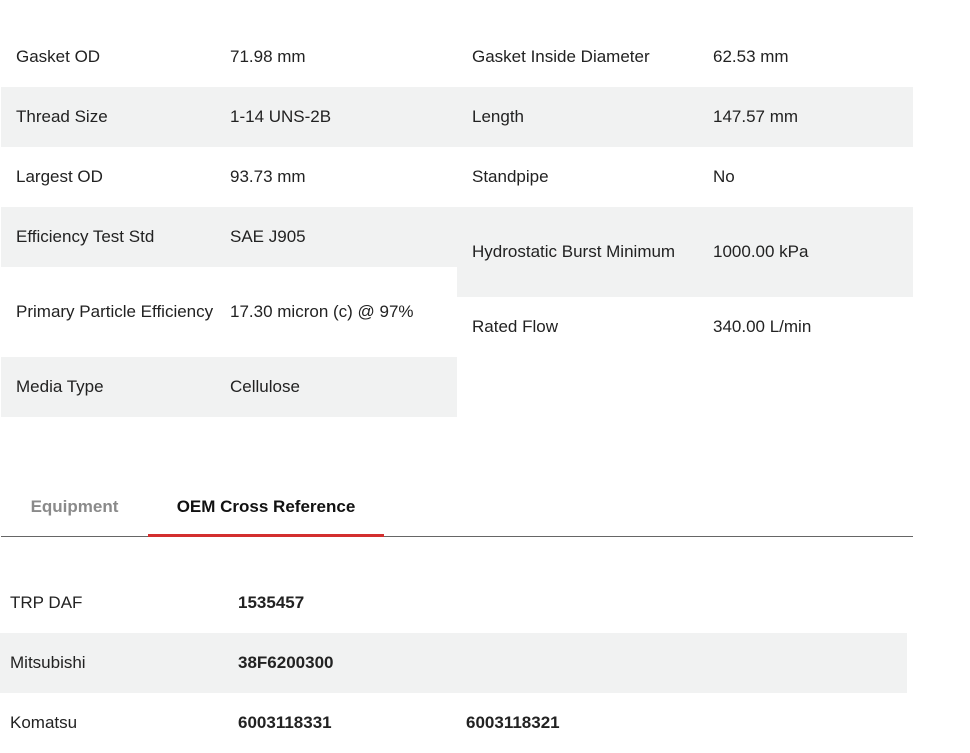 The height and width of the screenshot is (753, 970). I want to click on spec-label: Efficiency Test Std, so click(85, 236).